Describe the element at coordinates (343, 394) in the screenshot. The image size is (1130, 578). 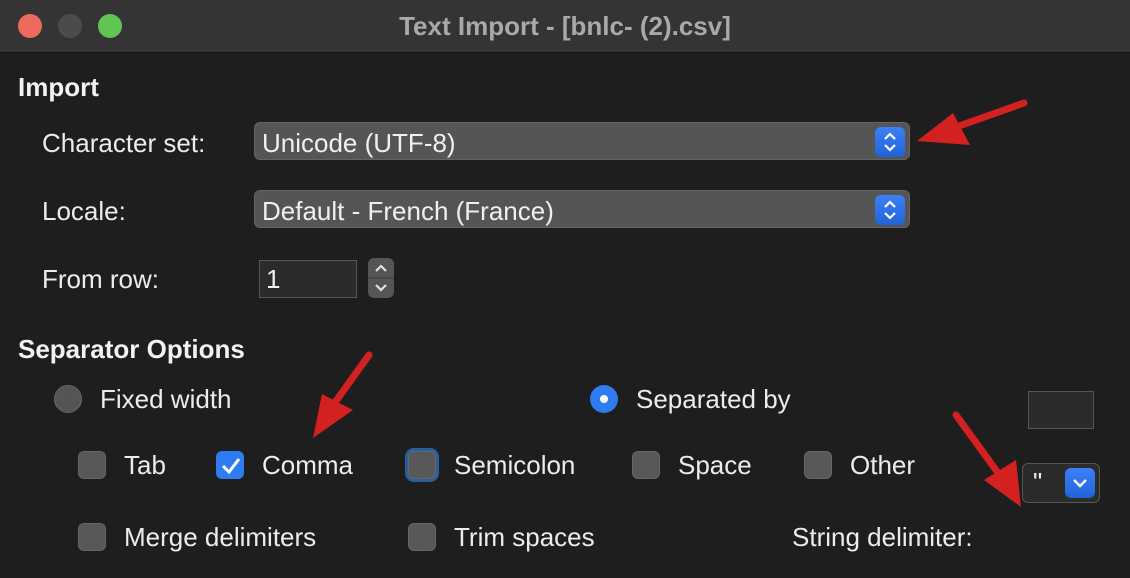
I see `arrow-to-comma-icon` at that location.